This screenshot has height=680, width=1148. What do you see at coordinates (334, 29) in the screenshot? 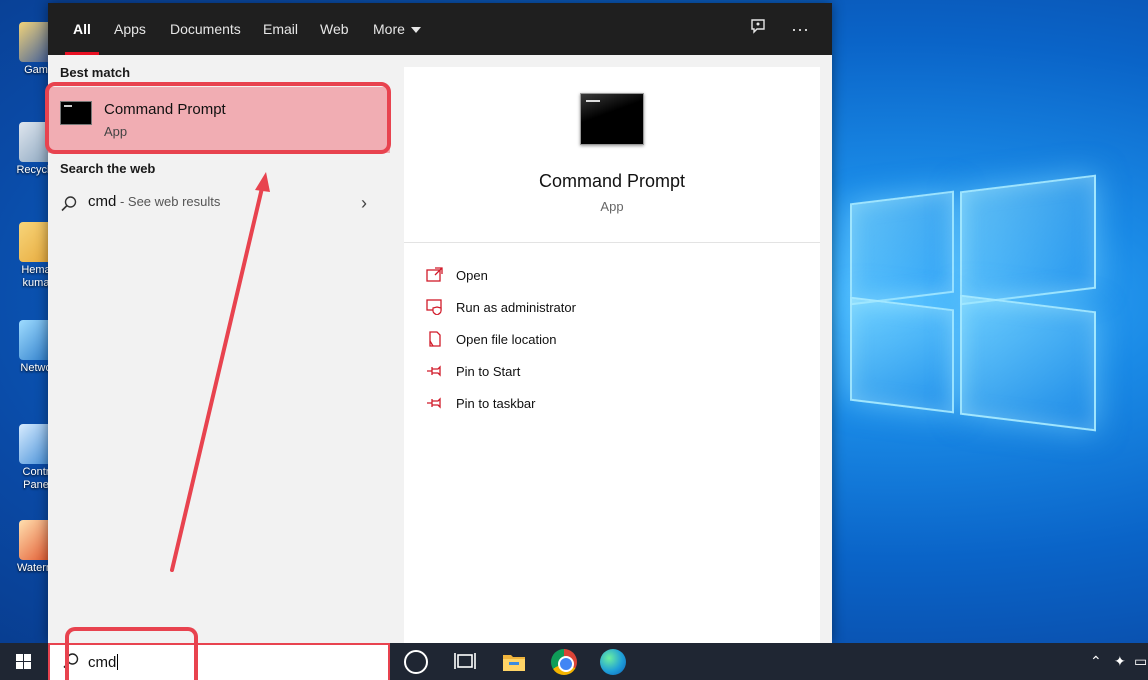
I see `tab-web: Web` at bounding box center [334, 29].